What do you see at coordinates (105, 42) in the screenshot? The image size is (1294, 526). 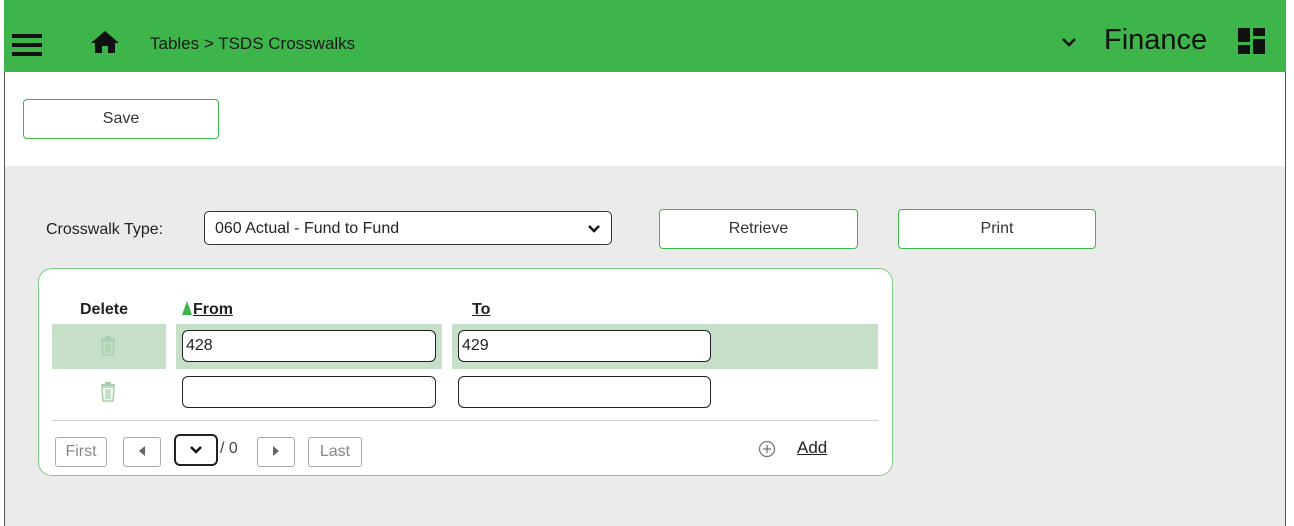 I see `home-icon` at bounding box center [105, 42].